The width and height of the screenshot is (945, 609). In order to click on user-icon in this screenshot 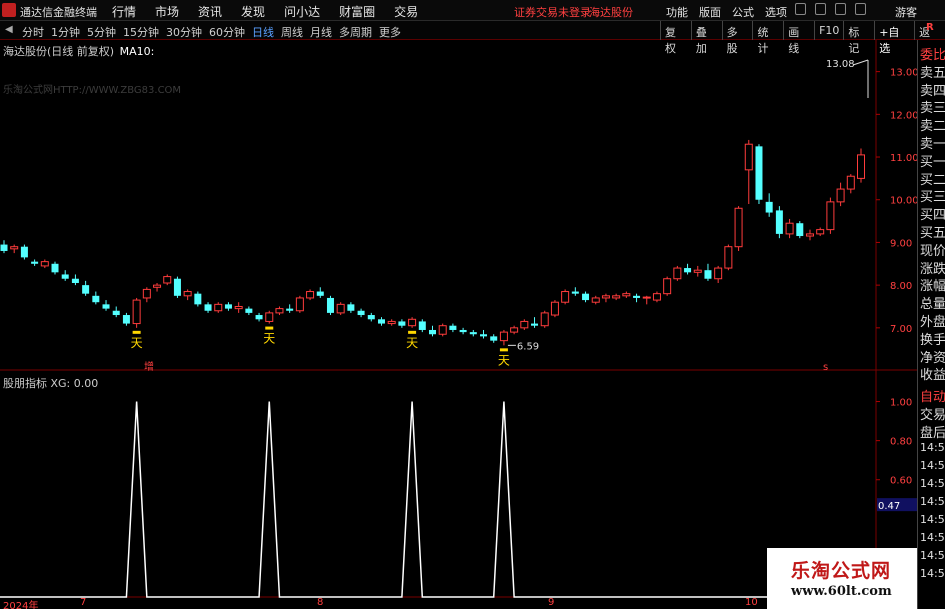, I will do `click(800, 9)`.